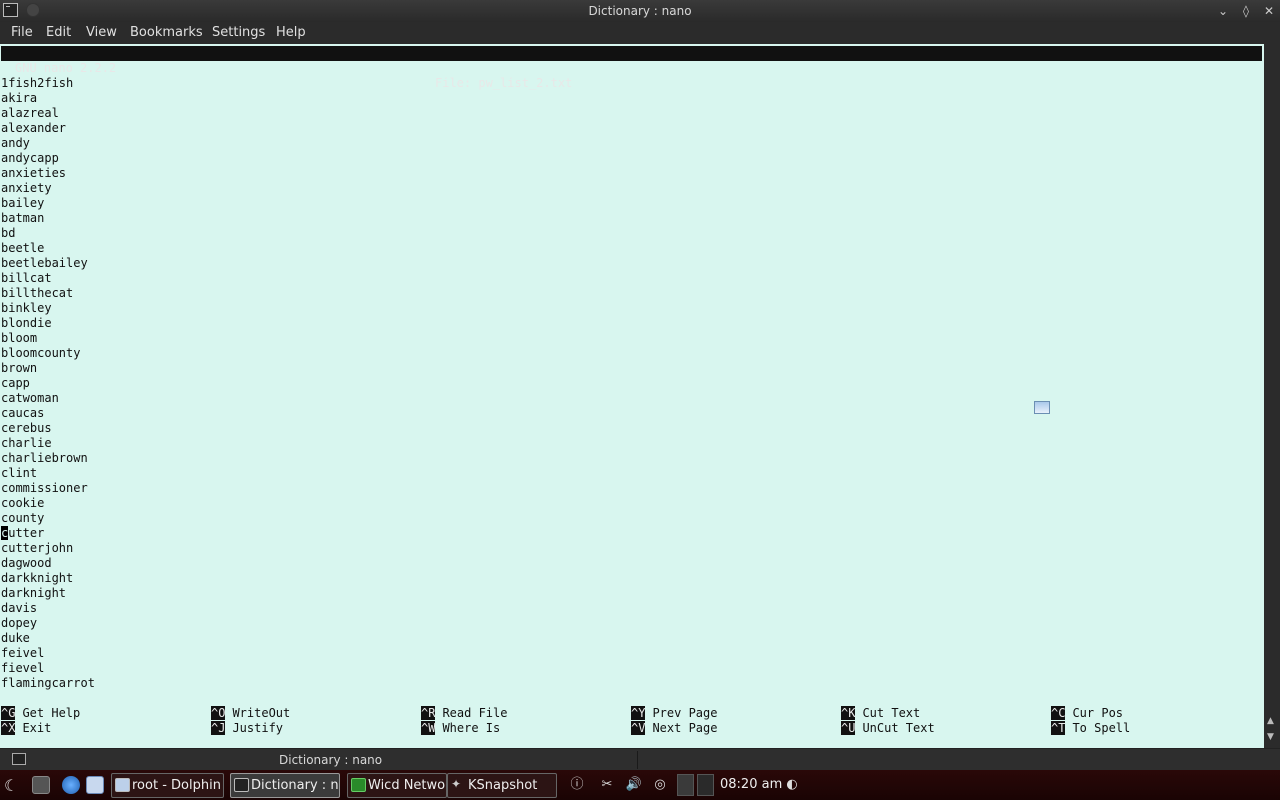  I want to click on shortcut-label: Next Page, so click(685, 728).